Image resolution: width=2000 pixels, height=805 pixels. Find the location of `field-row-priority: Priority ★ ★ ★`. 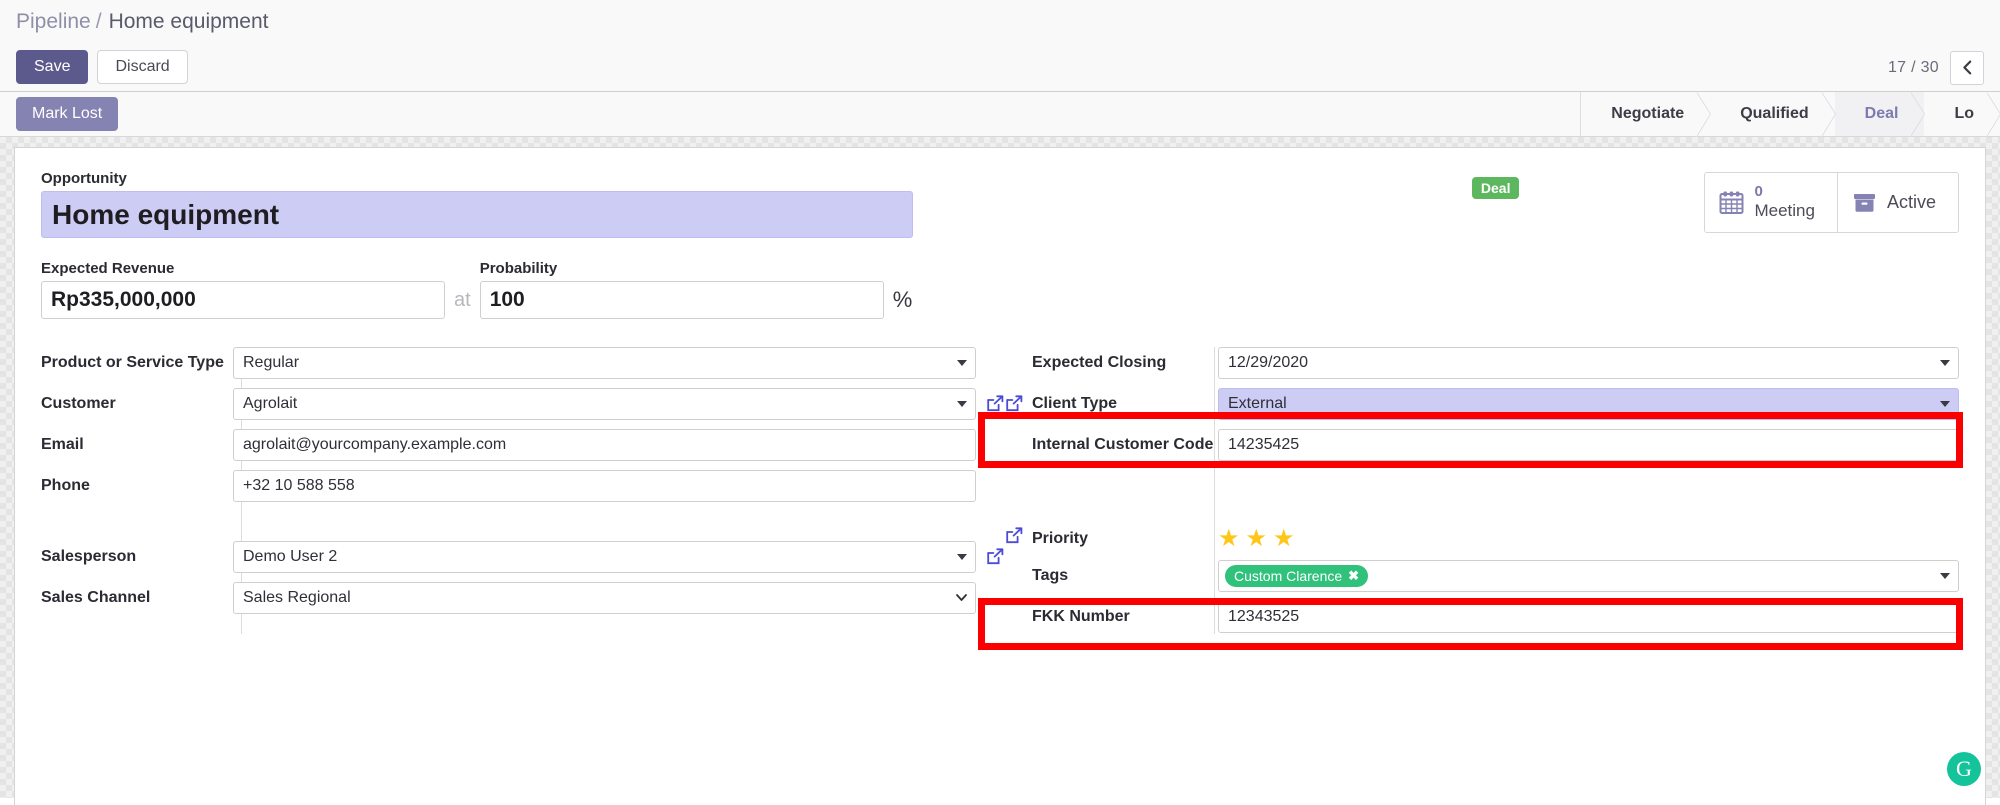

field-row-priority: Priority ★ ★ ★ is located at coordinates (1482, 537).